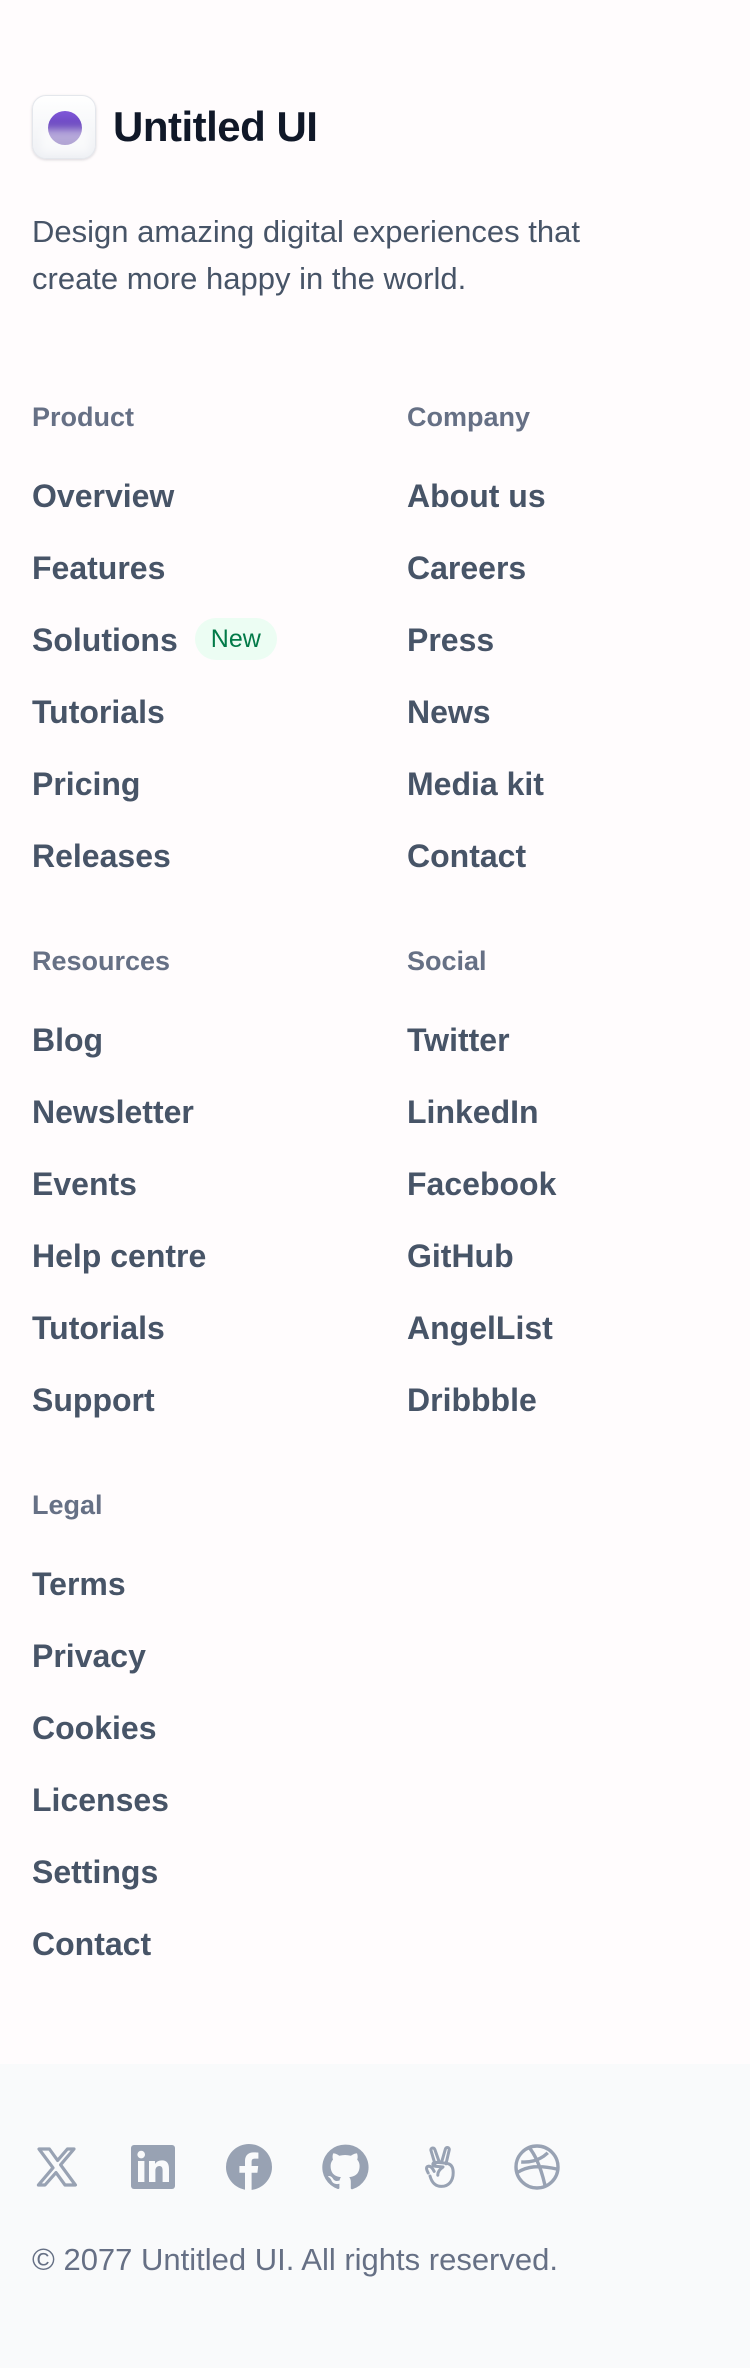 This screenshot has width=750, height=2368. Describe the element at coordinates (447, 961) in the screenshot. I see `column-heading: Social` at that location.